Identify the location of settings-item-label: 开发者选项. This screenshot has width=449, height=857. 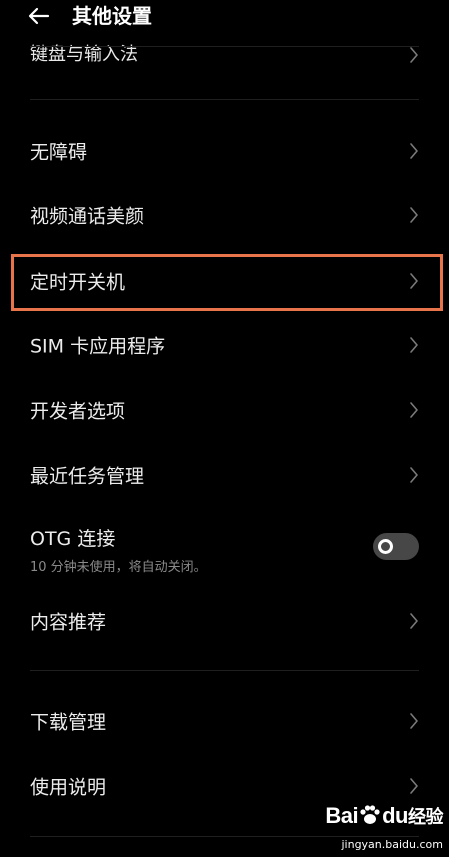
(78, 411).